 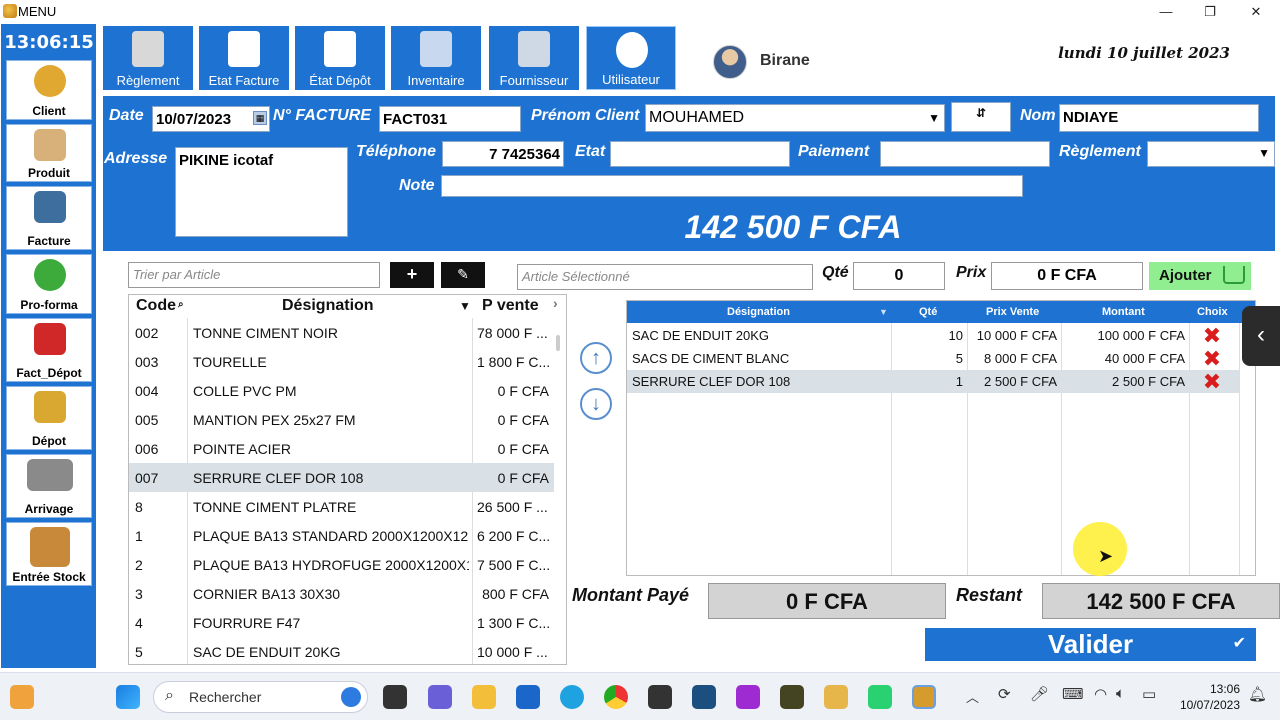 What do you see at coordinates (49, 350) in the screenshot?
I see `sidebar-item-fact-depot: Fact_Dépot` at bounding box center [49, 350].